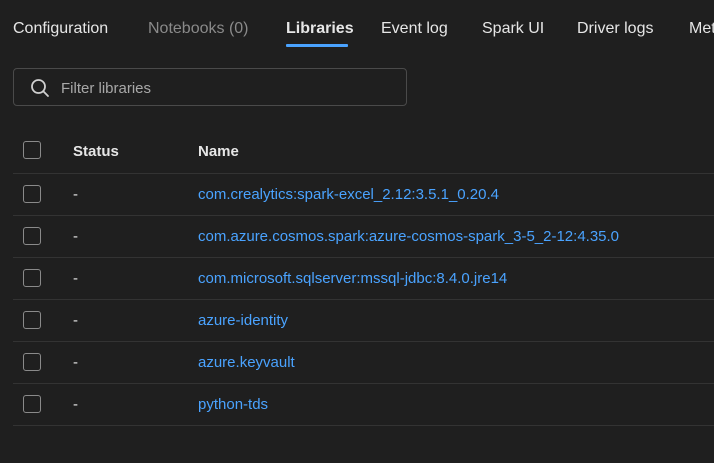 This screenshot has width=714, height=463. What do you see at coordinates (363, 363) in the screenshot?
I see `table-row: - azure.keyvault` at bounding box center [363, 363].